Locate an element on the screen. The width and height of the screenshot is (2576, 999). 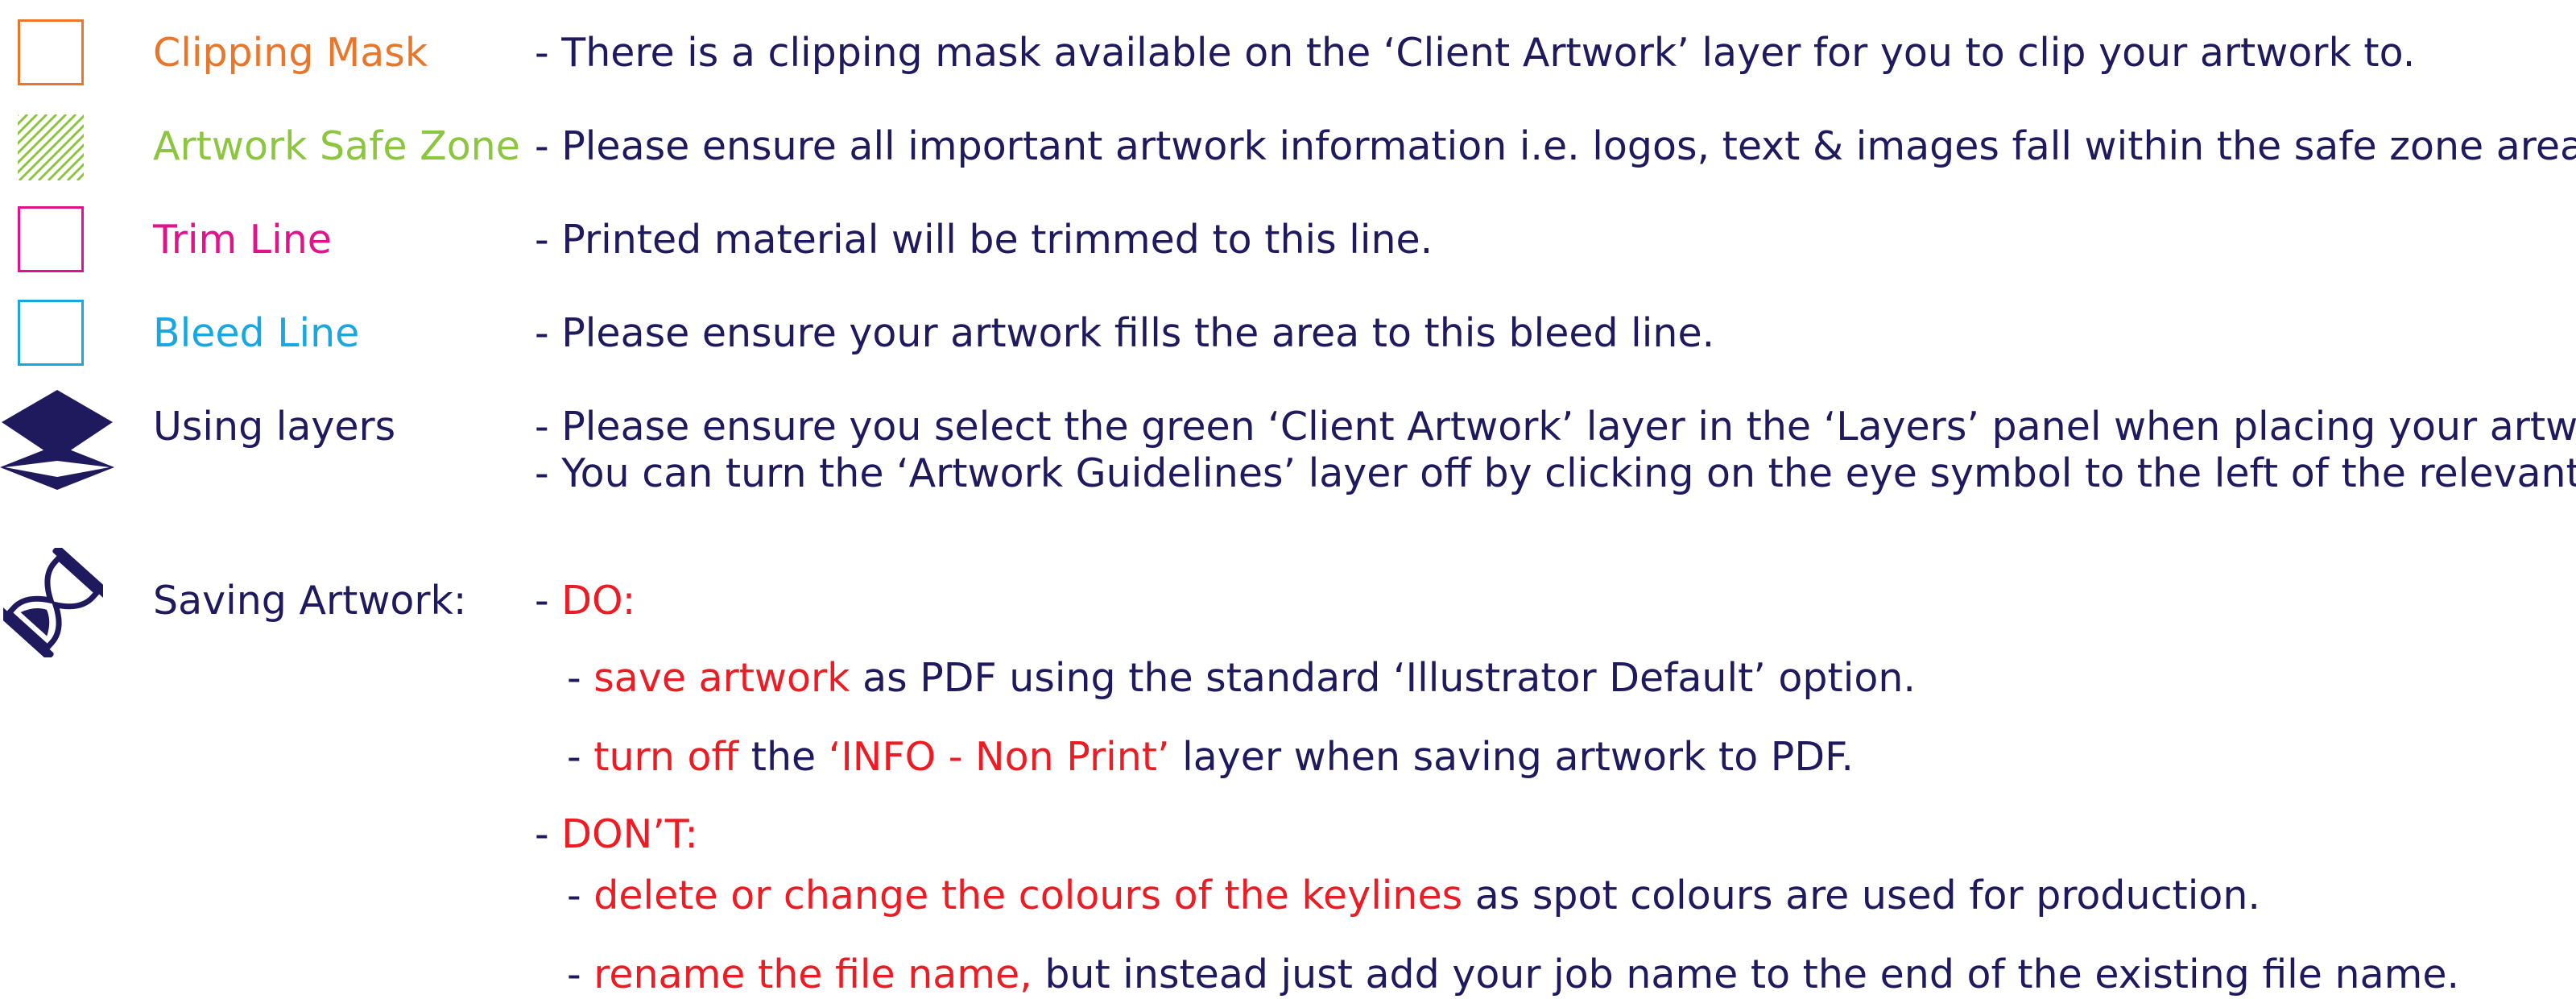
dont-heading-prefix: - is located at coordinates (548, 834).